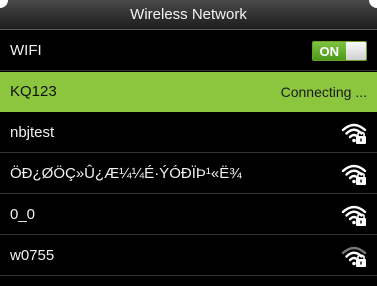  What do you see at coordinates (188, 215) in the screenshot?
I see `network-item-0-0: 0_0` at bounding box center [188, 215].